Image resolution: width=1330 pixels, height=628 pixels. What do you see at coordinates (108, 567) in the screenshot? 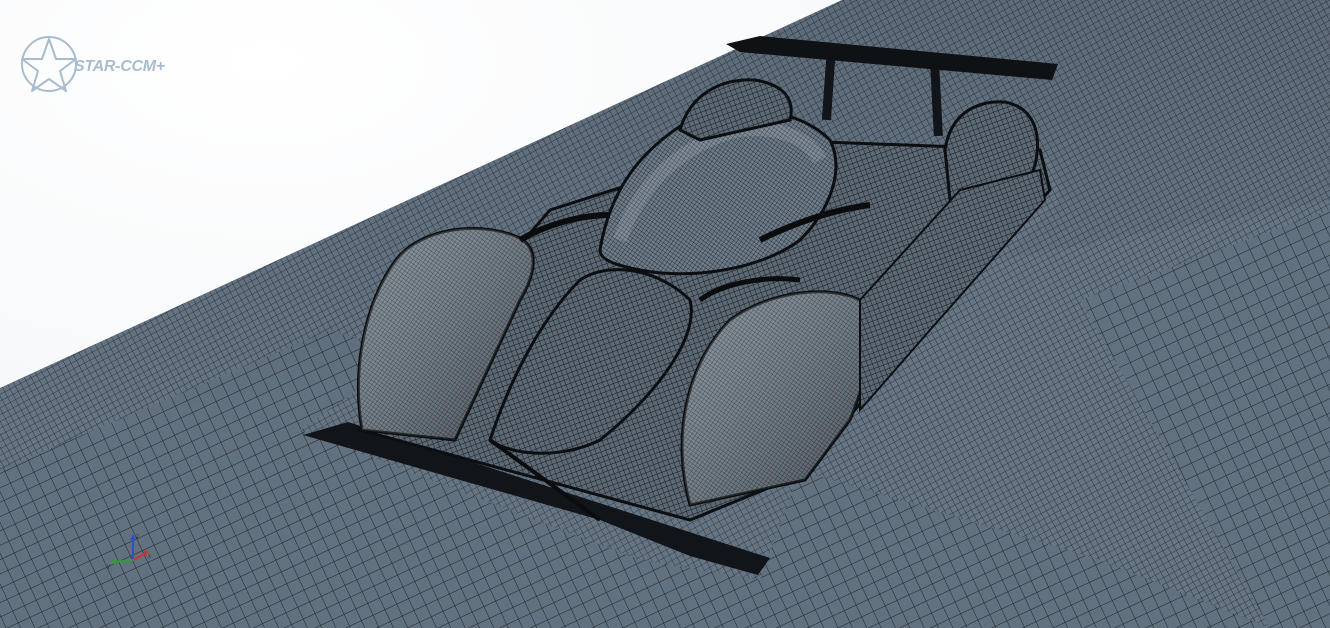
I see `triad-y-label: y` at bounding box center [108, 567].